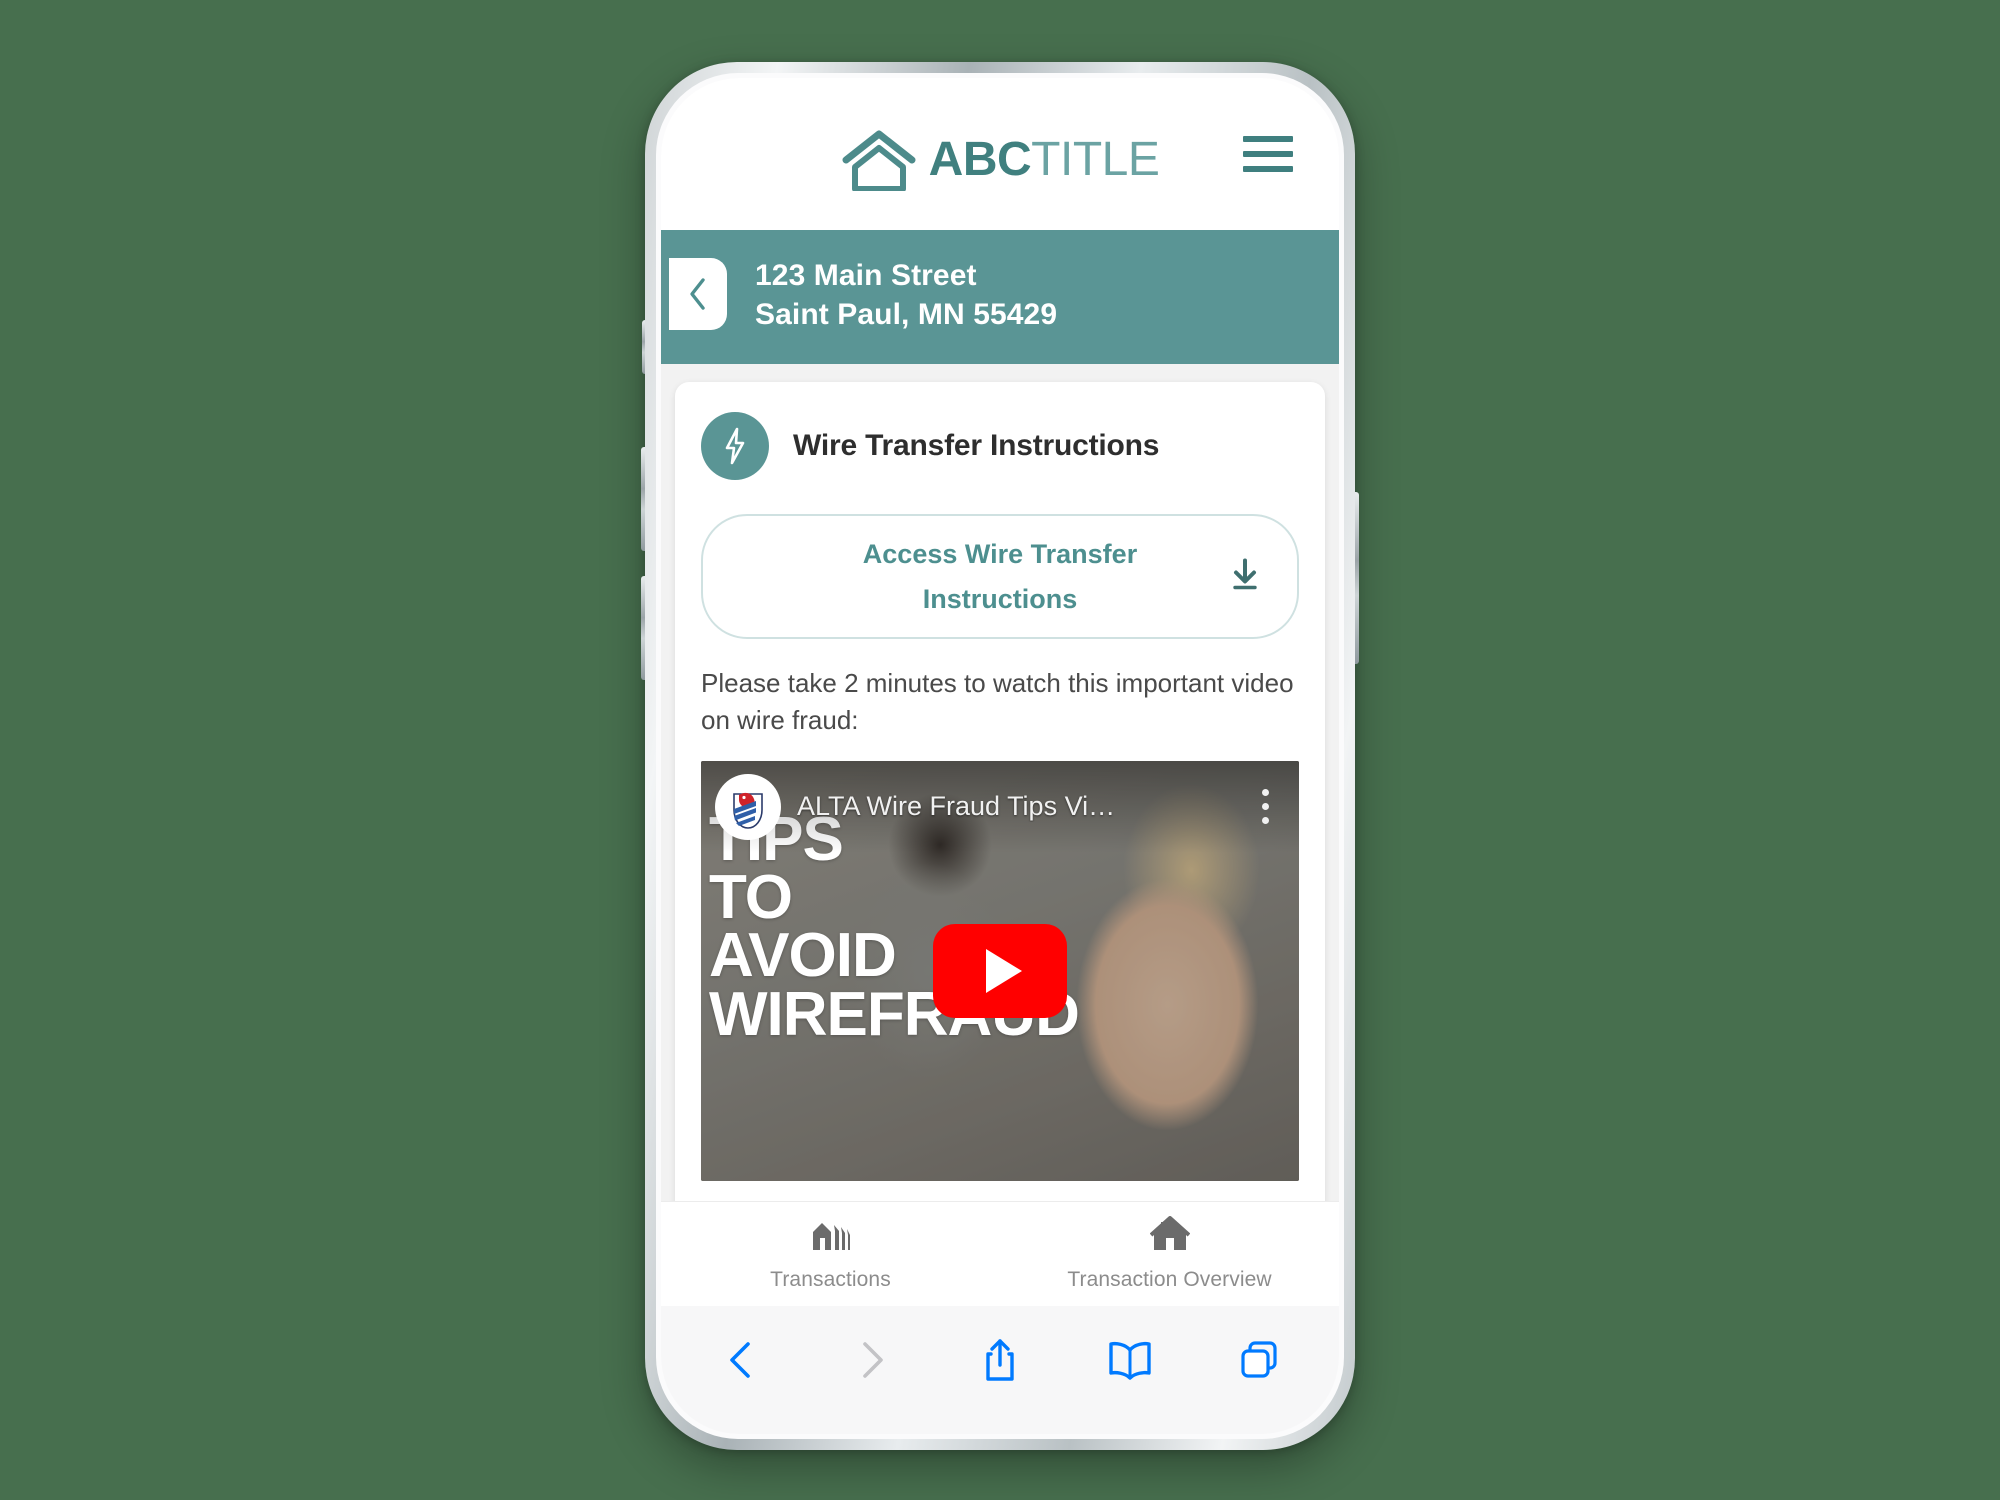 The height and width of the screenshot is (1500, 2000). What do you see at coordinates (866, 275) in the screenshot?
I see `address-line-1: 123 Main Street` at bounding box center [866, 275].